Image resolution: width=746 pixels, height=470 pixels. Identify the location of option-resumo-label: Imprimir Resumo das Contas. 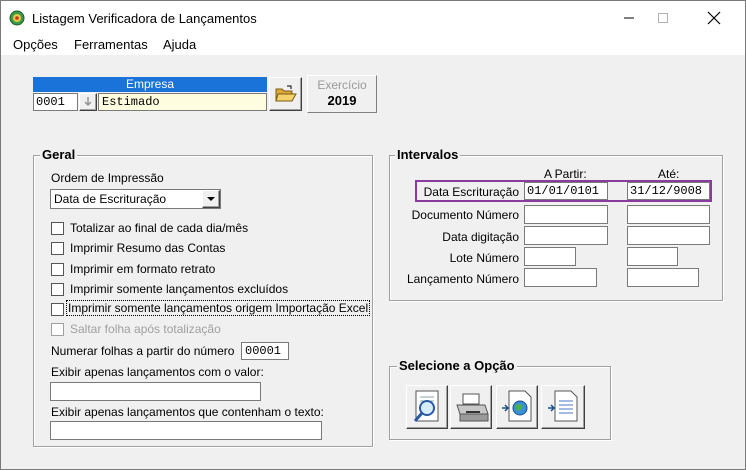
(148, 248).